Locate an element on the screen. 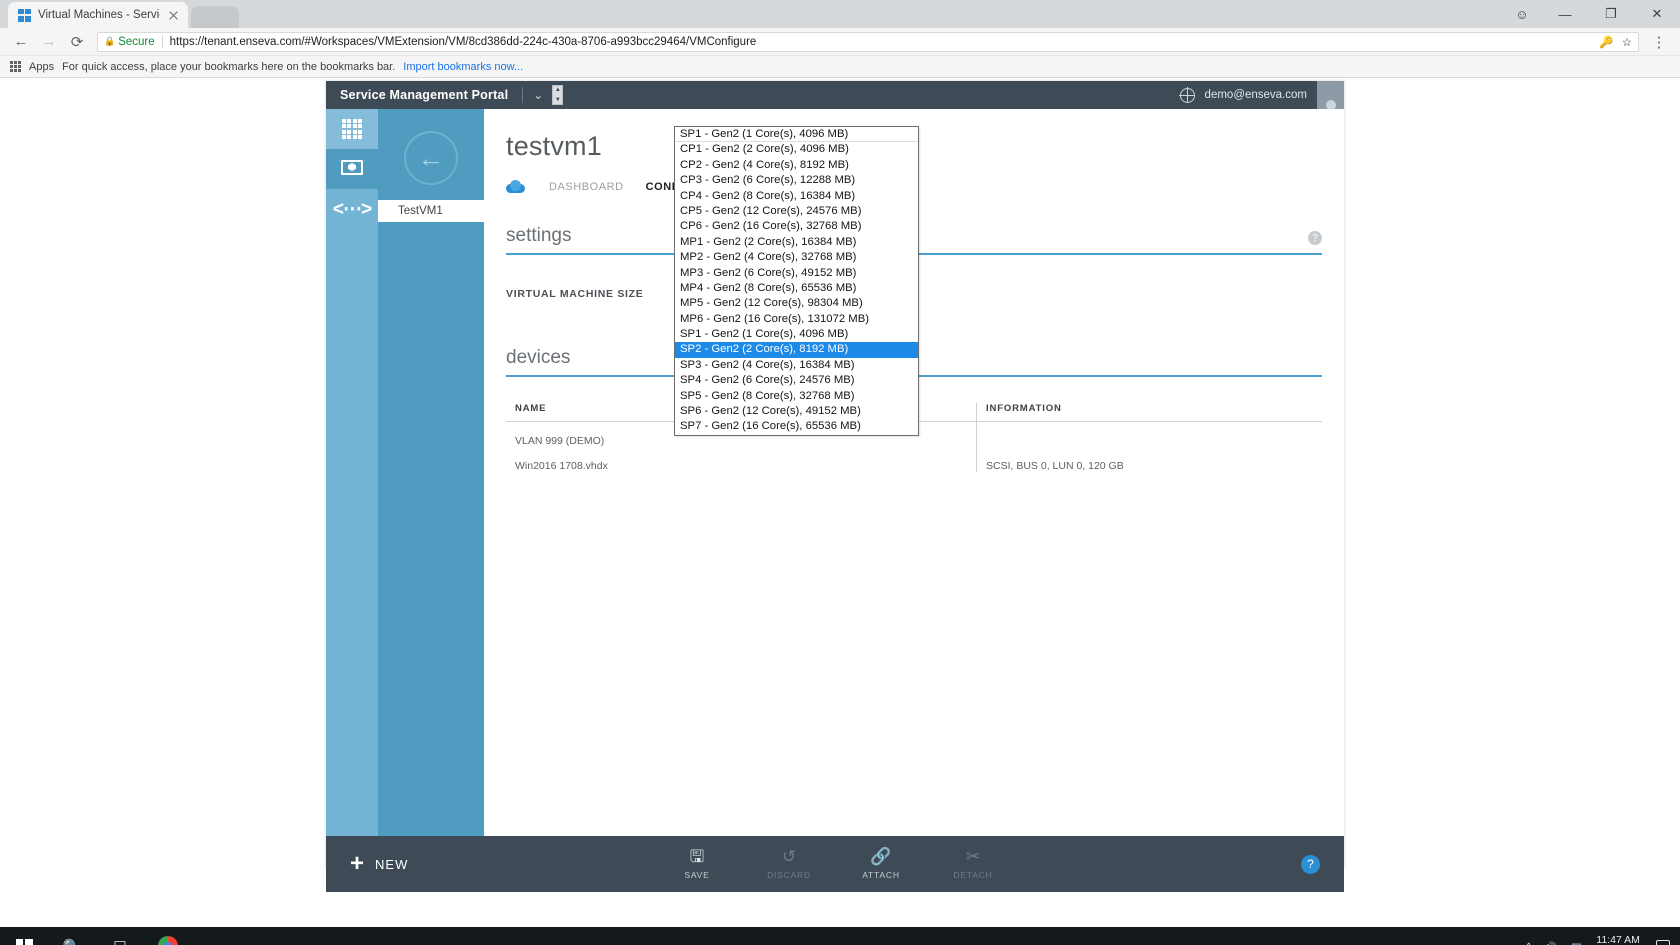 This screenshot has height=945, width=1680. new-button-label: NEW is located at coordinates (392, 864).